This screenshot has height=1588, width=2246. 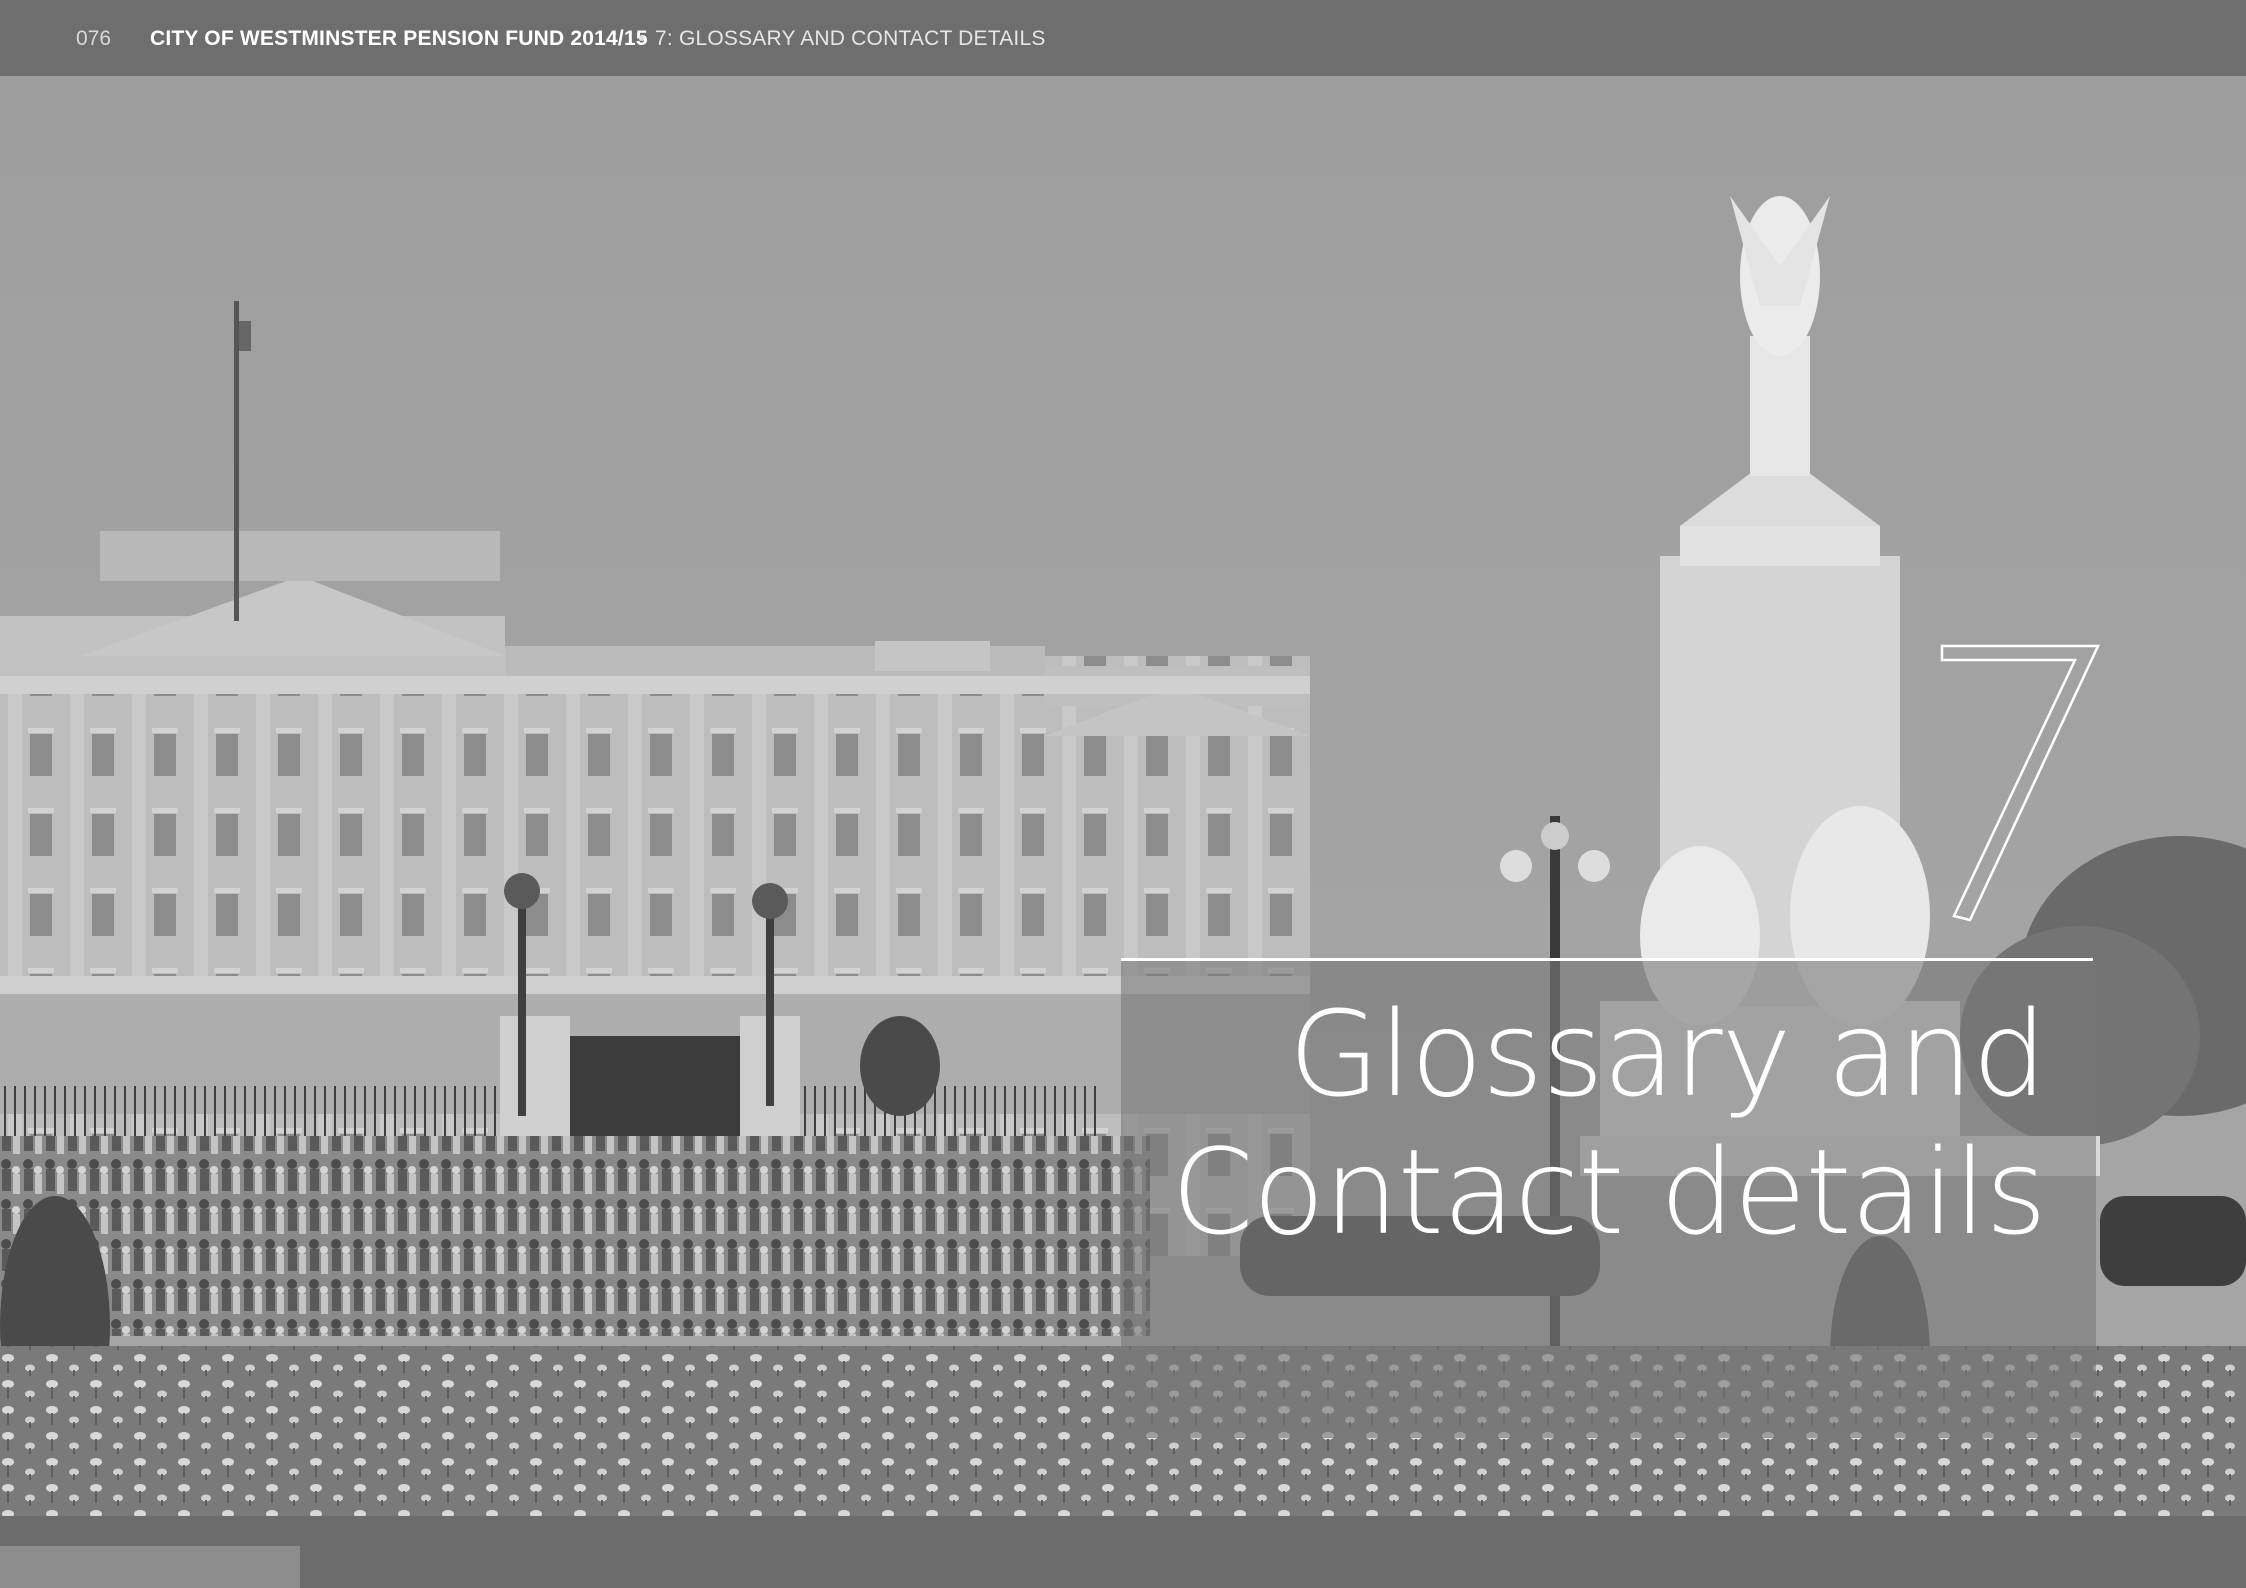 I want to click on chapter-number-outline, so click(x=2020, y=783).